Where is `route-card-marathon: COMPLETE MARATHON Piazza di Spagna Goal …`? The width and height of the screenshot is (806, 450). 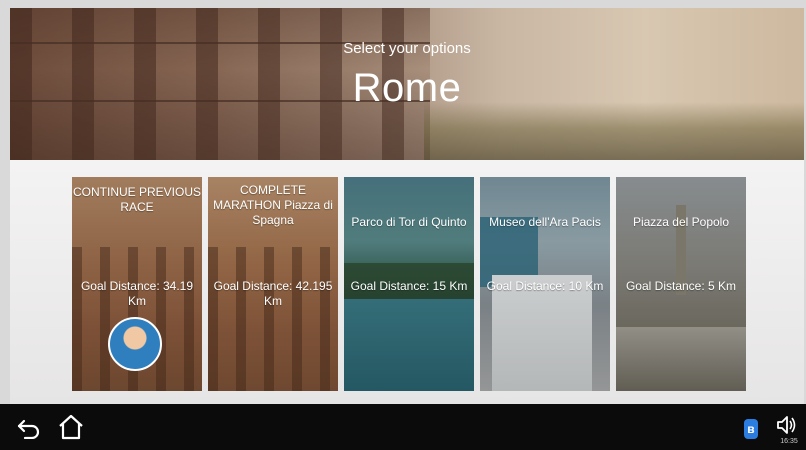 route-card-marathon: COMPLETE MARATHON Piazza di Spagna Goal … is located at coordinates (273, 284).